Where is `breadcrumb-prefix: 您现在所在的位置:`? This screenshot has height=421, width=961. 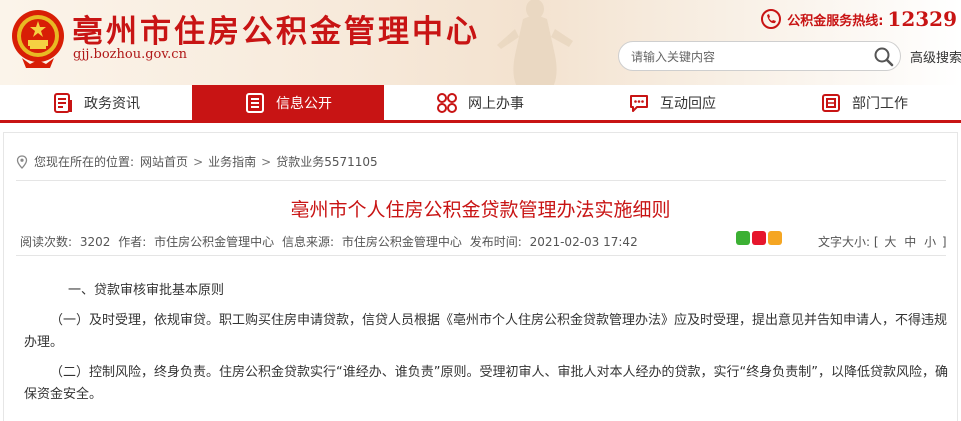
breadcrumb-prefix: 您现在所在的位置: is located at coordinates (84, 162).